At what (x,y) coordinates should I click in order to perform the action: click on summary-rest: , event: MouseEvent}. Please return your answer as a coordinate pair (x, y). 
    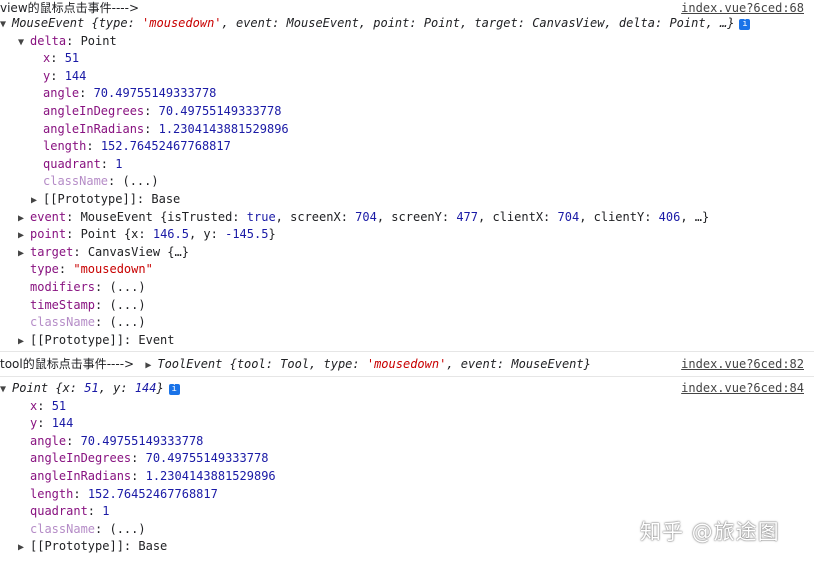
    Looking at the image, I should click on (518, 363).